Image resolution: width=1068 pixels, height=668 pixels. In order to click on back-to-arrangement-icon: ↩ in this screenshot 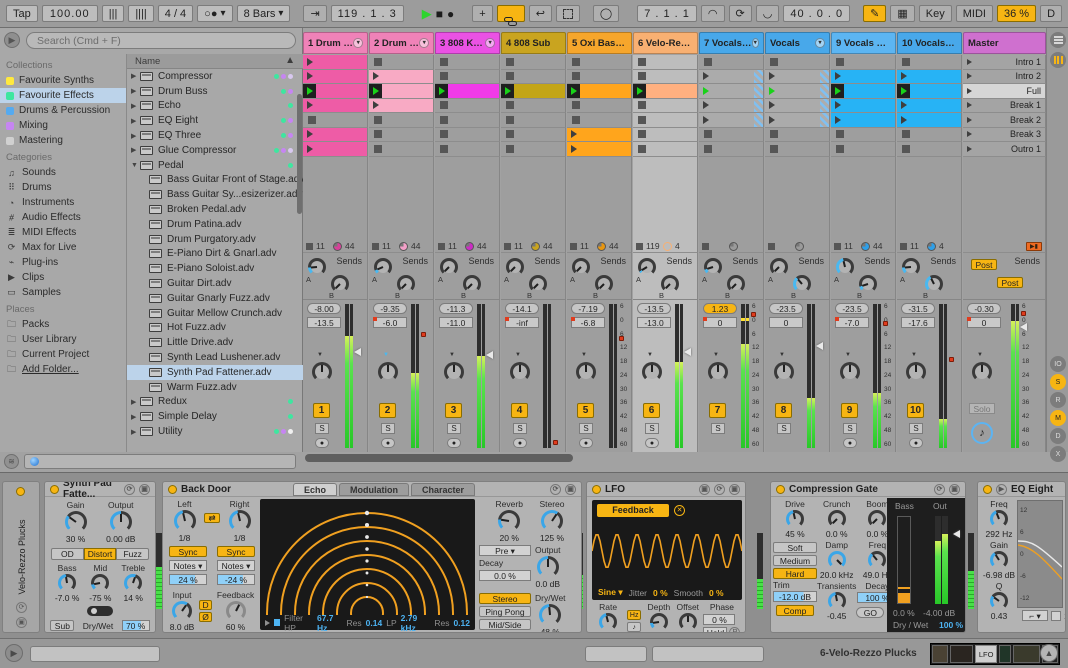, I will do `click(540, 13)`.